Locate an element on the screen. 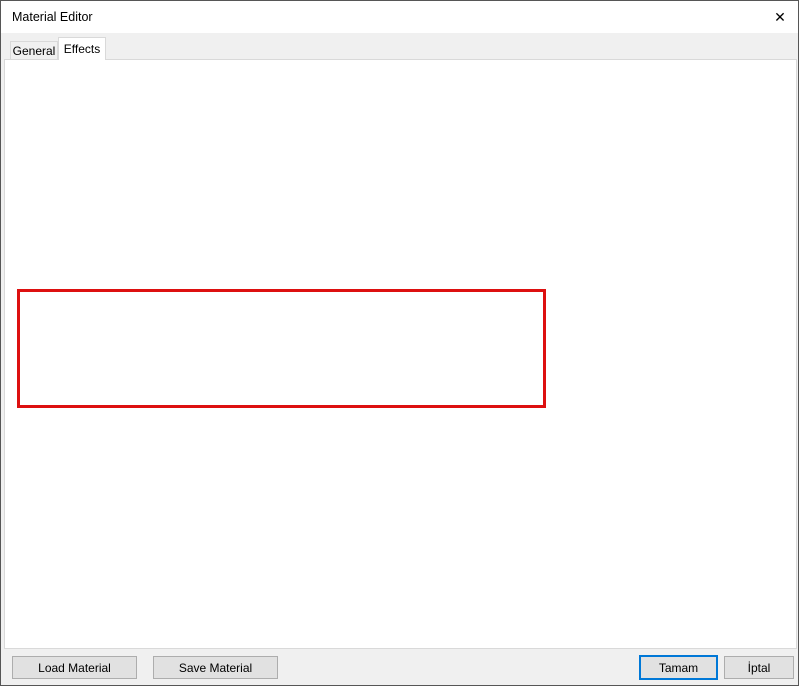  cancel-button: İptal is located at coordinates (759, 667).